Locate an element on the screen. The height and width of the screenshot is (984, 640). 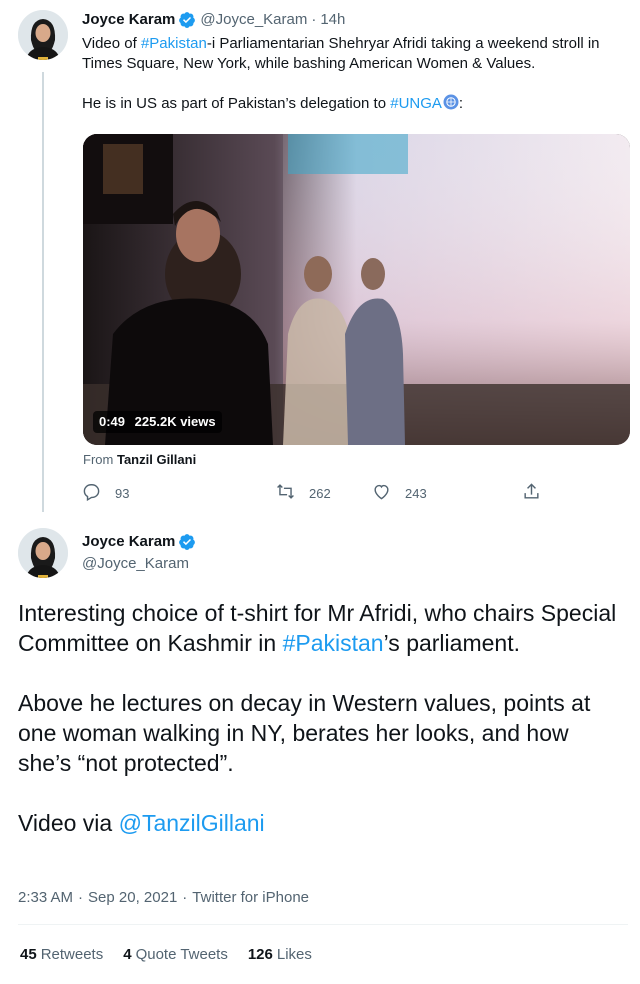
retweets-label: Retweets is located at coordinates (72, 954).